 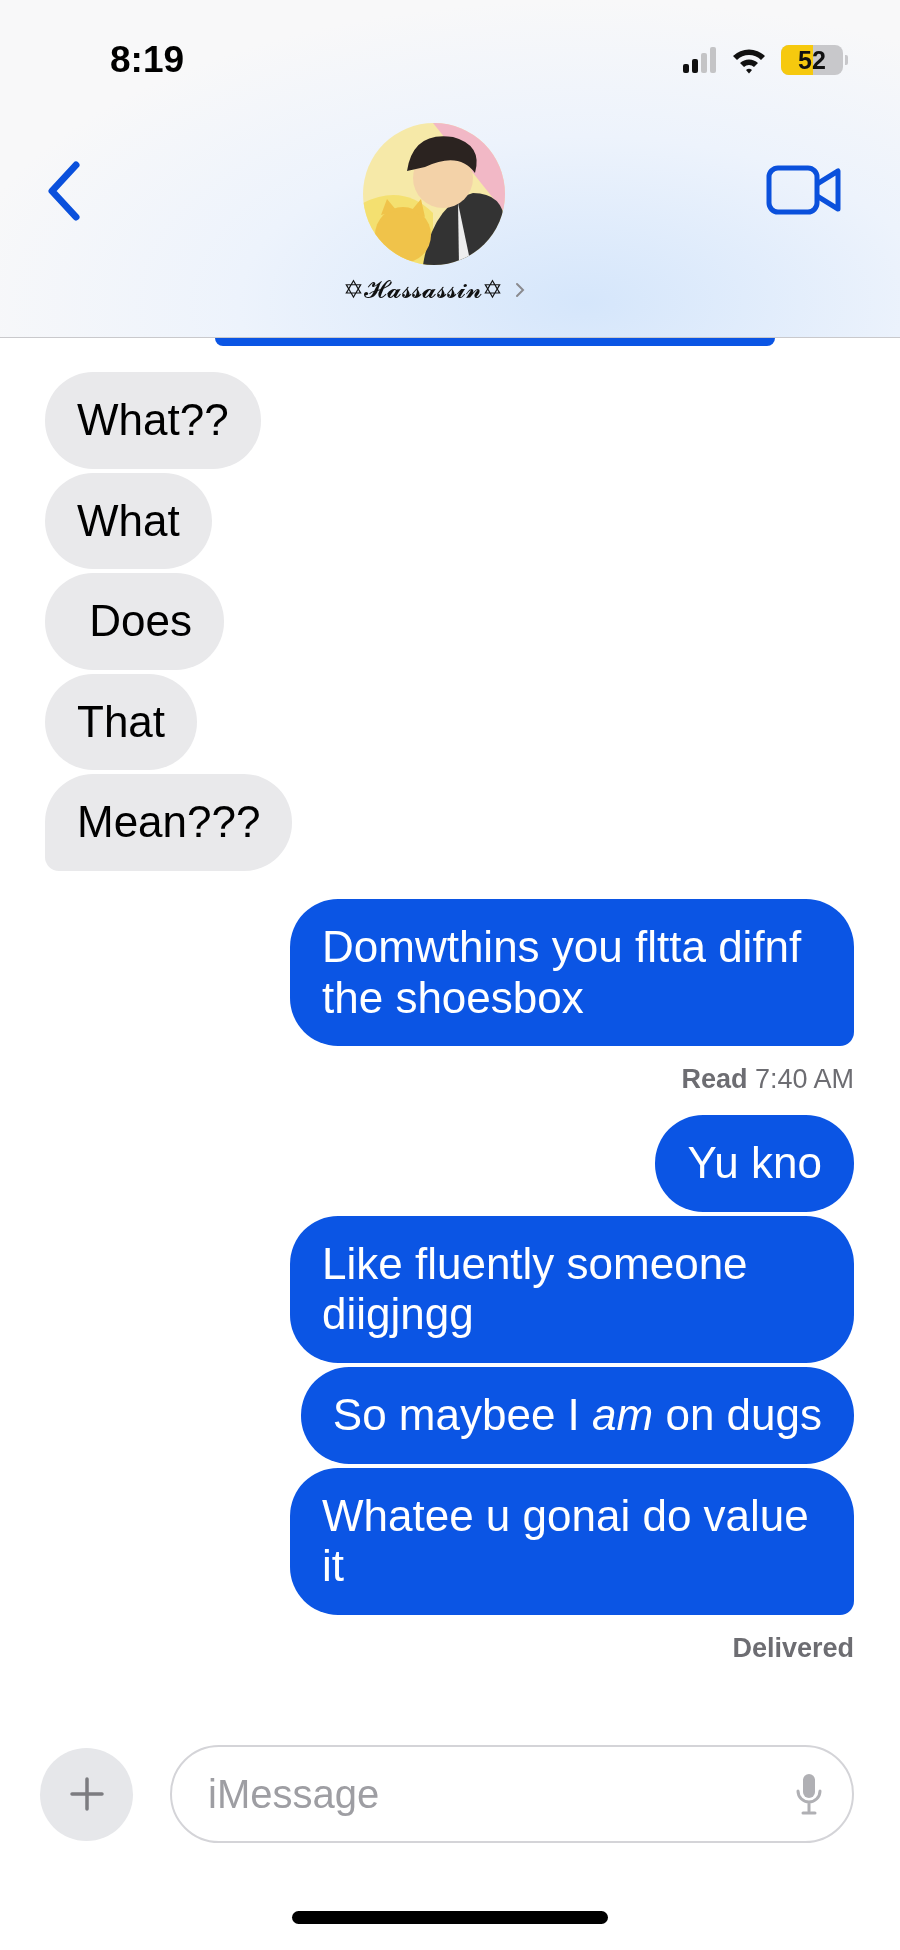 What do you see at coordinates (121, 722) in the screenshot?
I see `message-bubble: That` at bounding box center [121, 722].